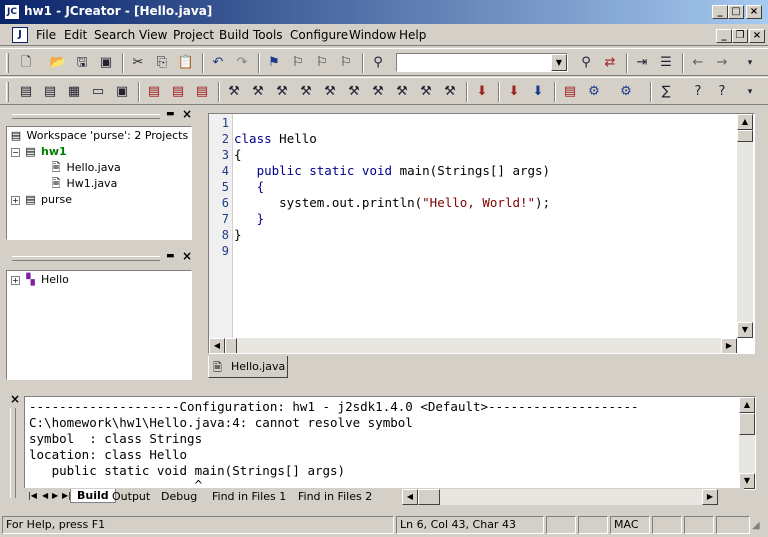 The image size is (768, 537). I want to click on debug-options-icon: ⚙, so click(626, 92).